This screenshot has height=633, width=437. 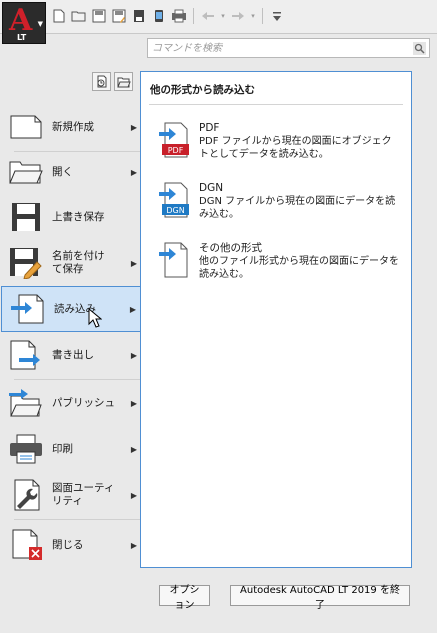 What do you see at coordinates (159, 16) in the screenshot?
I see `publish-icon` at bounding box center [159, 16].